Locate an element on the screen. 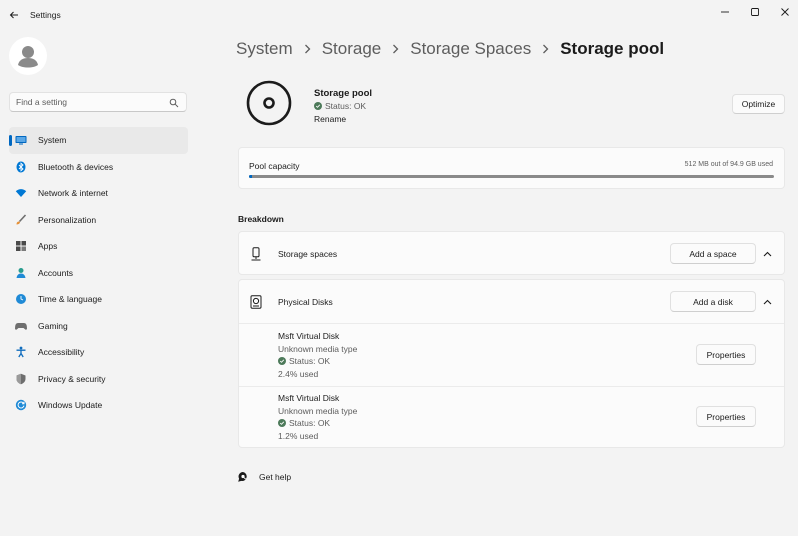 The height and width of the screenshot is (536, 798). minimize-icon is located at coordinates (725, 12).